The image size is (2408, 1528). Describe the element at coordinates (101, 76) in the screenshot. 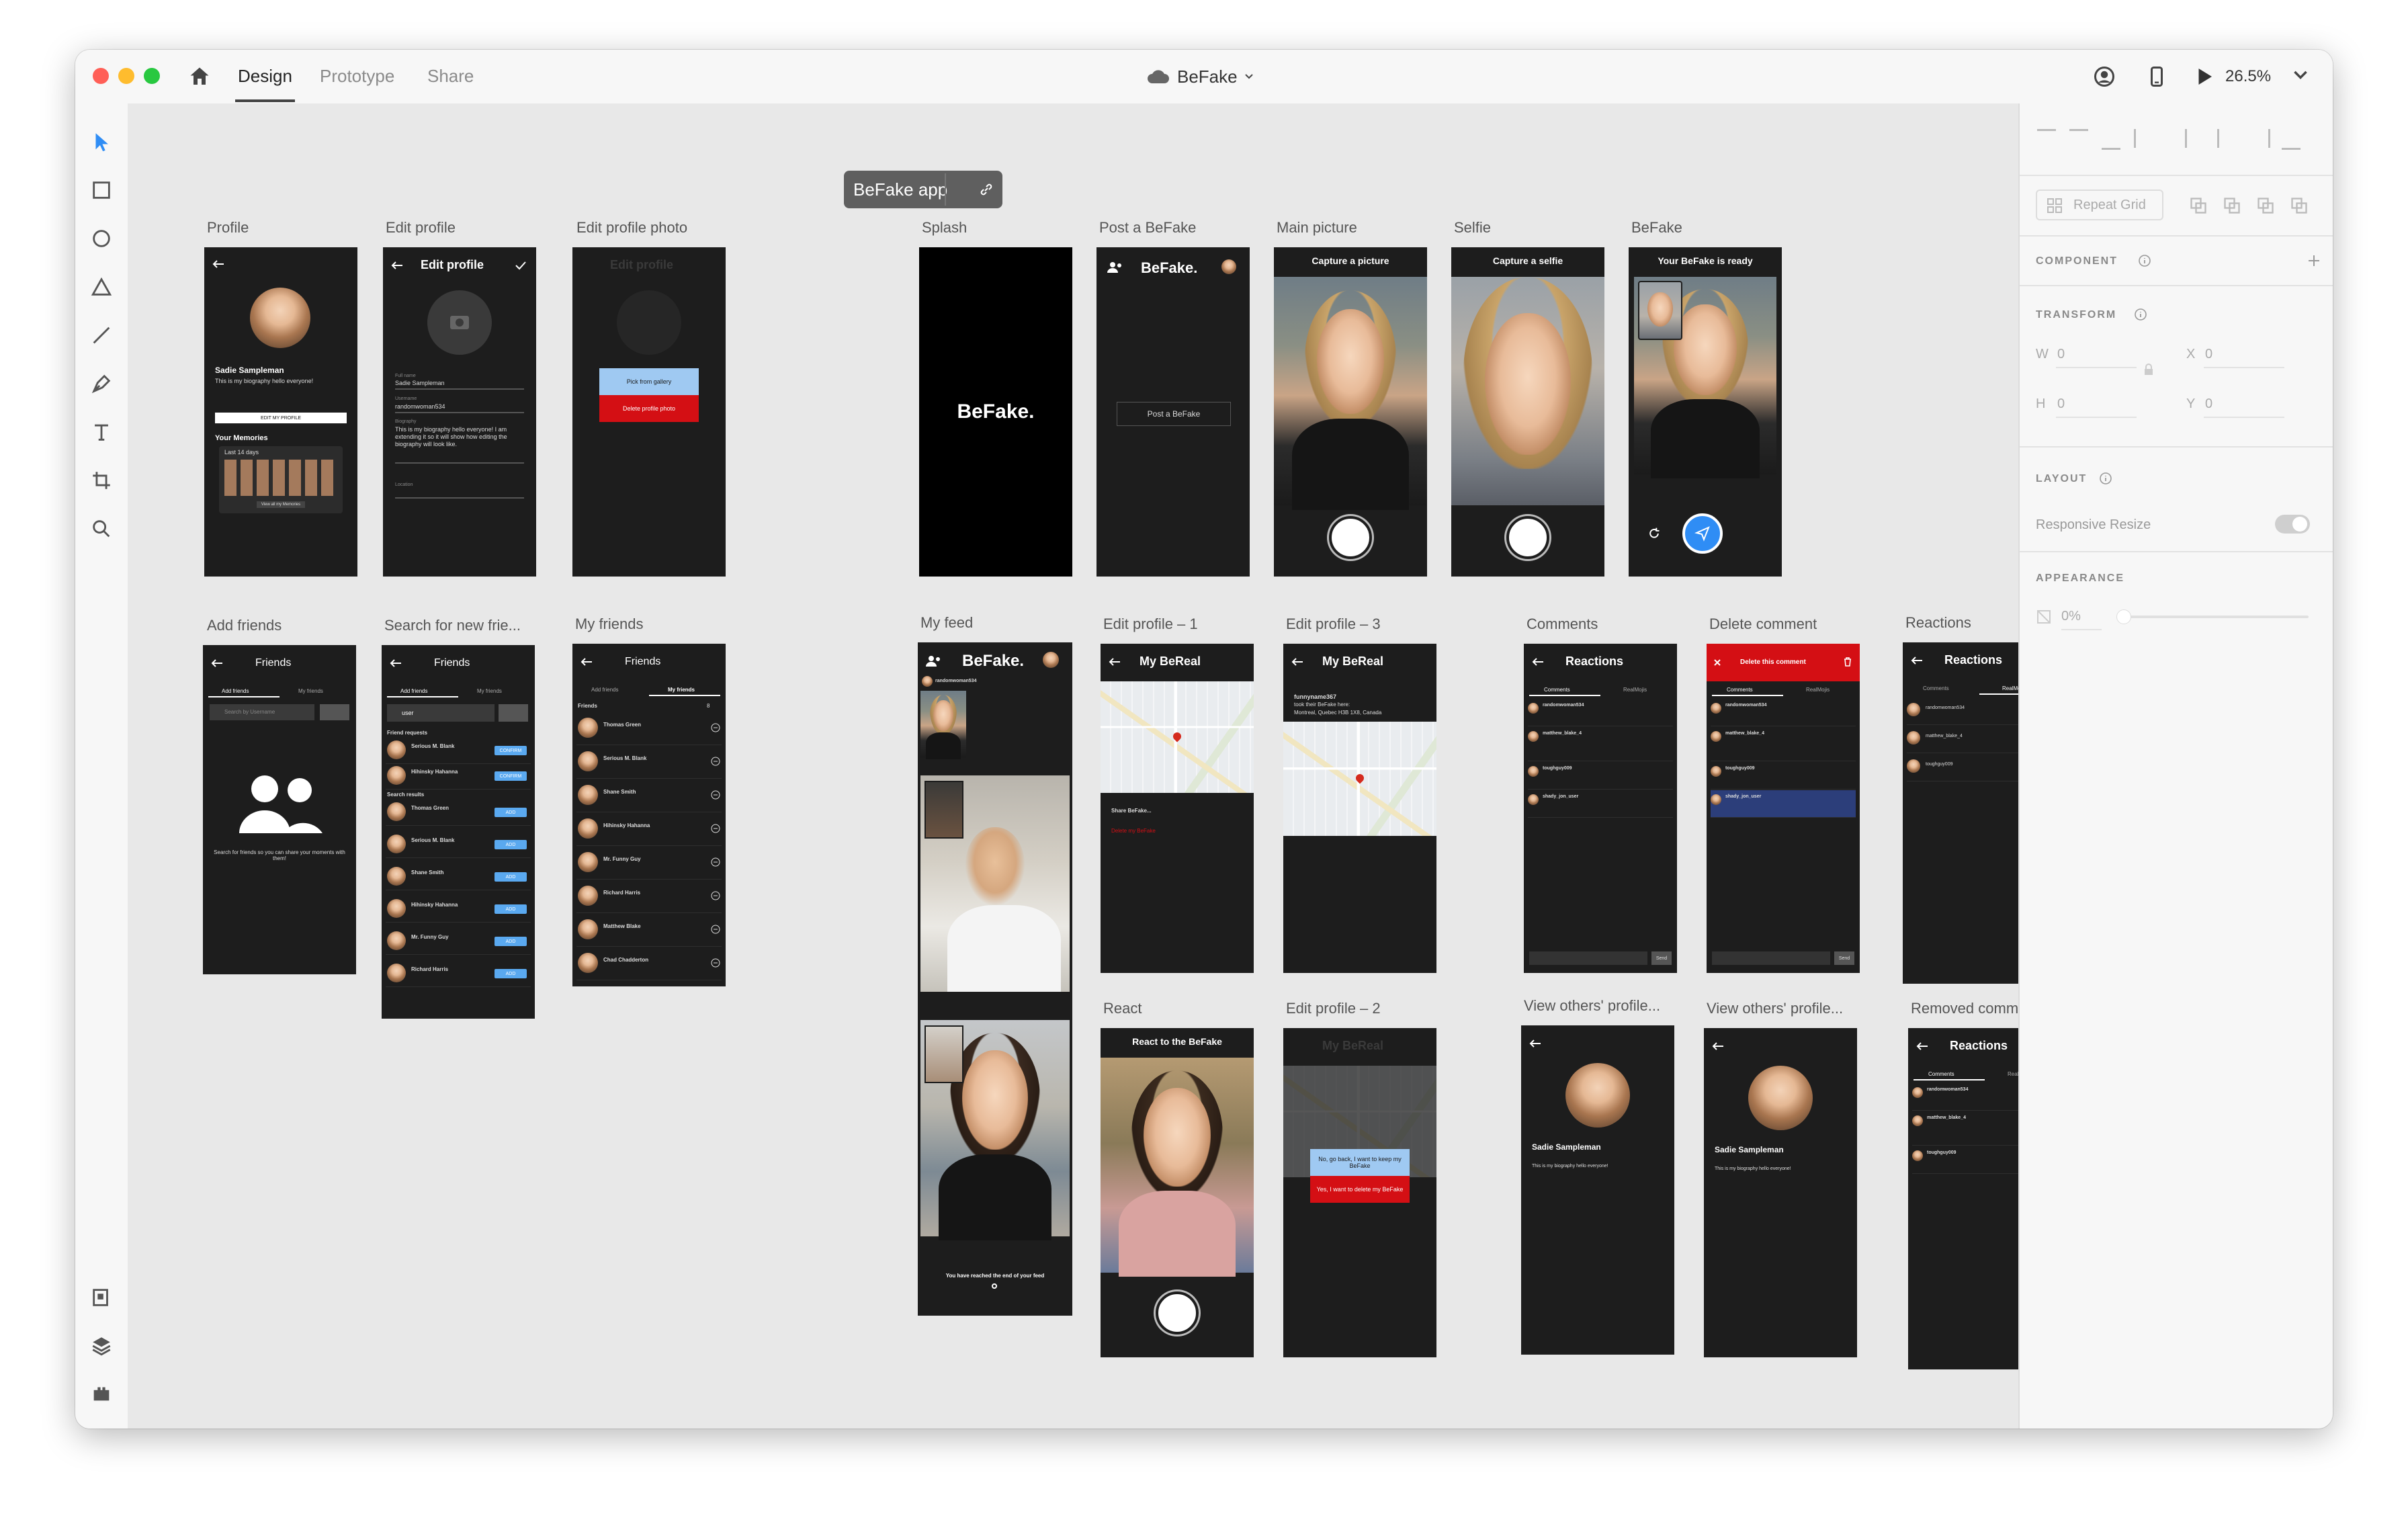

I see `close-window-button` at that location.